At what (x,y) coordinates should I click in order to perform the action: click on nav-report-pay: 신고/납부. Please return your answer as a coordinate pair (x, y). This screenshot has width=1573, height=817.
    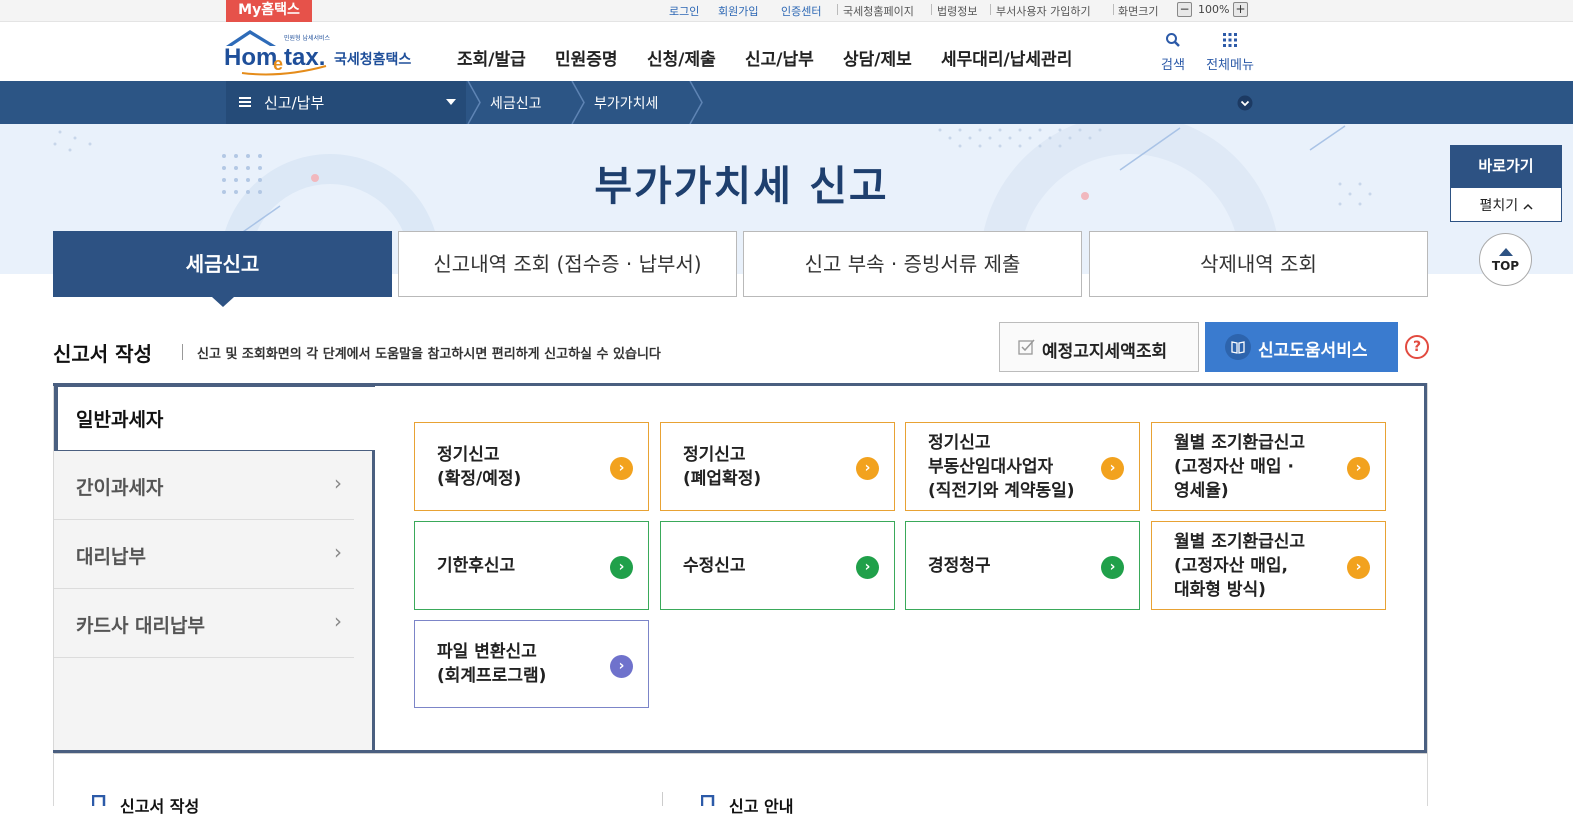
    Looking at the image, I should click on (779, 57).